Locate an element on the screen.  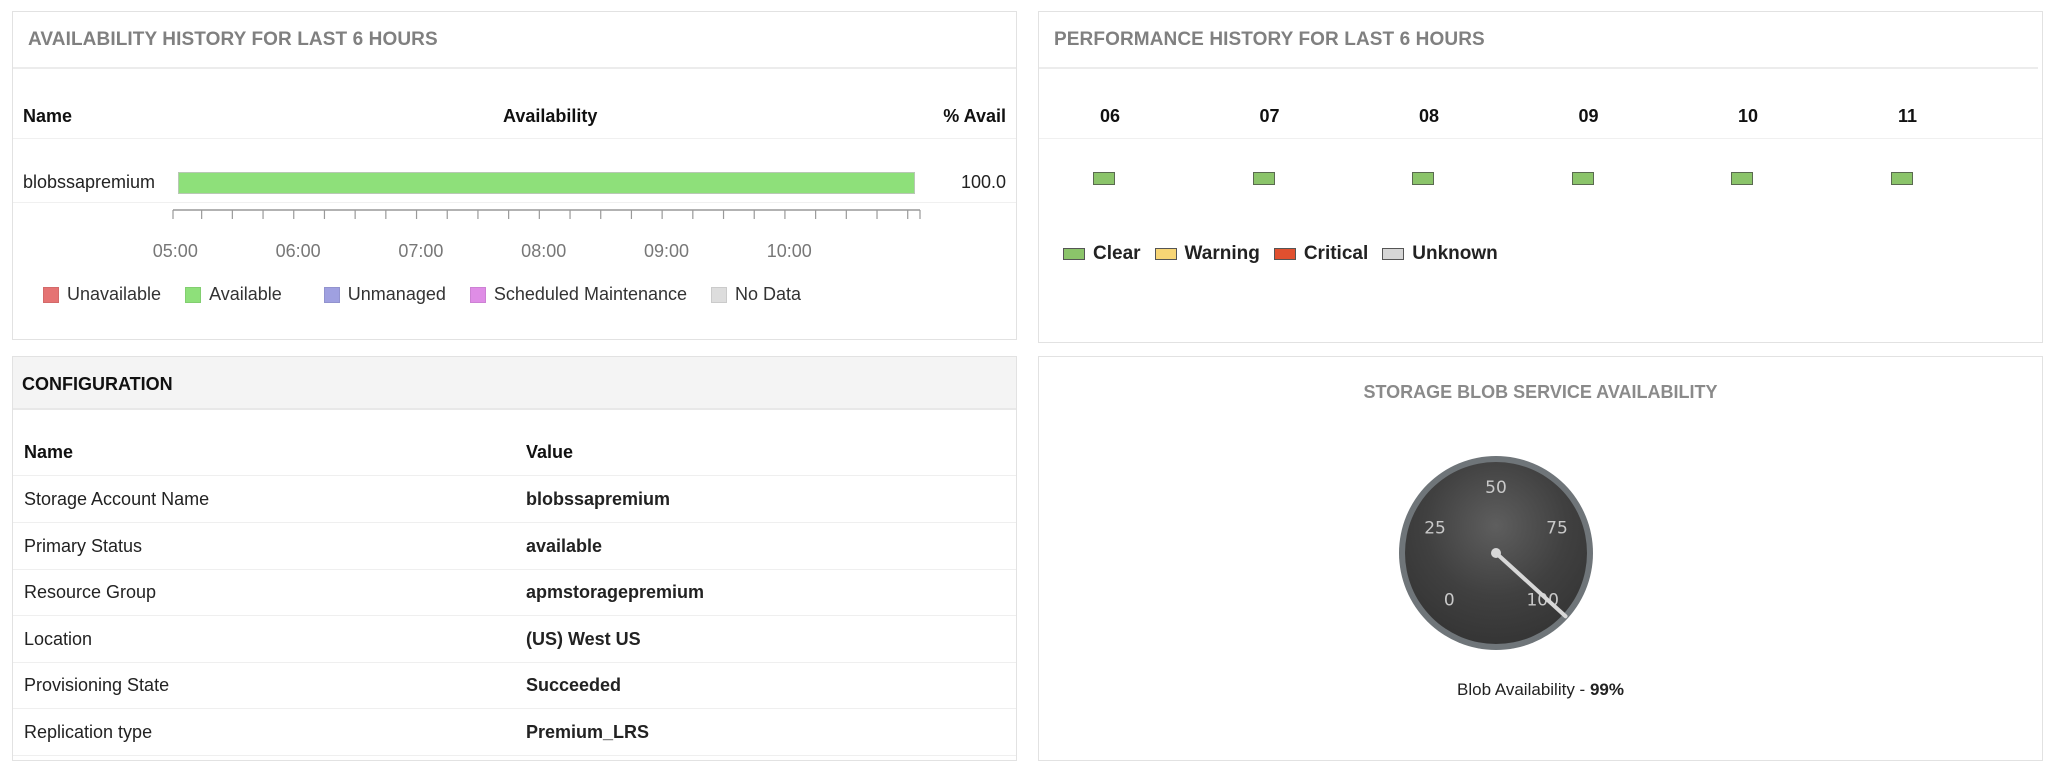
legend-item: No Data is located at coordinates (756, 294).